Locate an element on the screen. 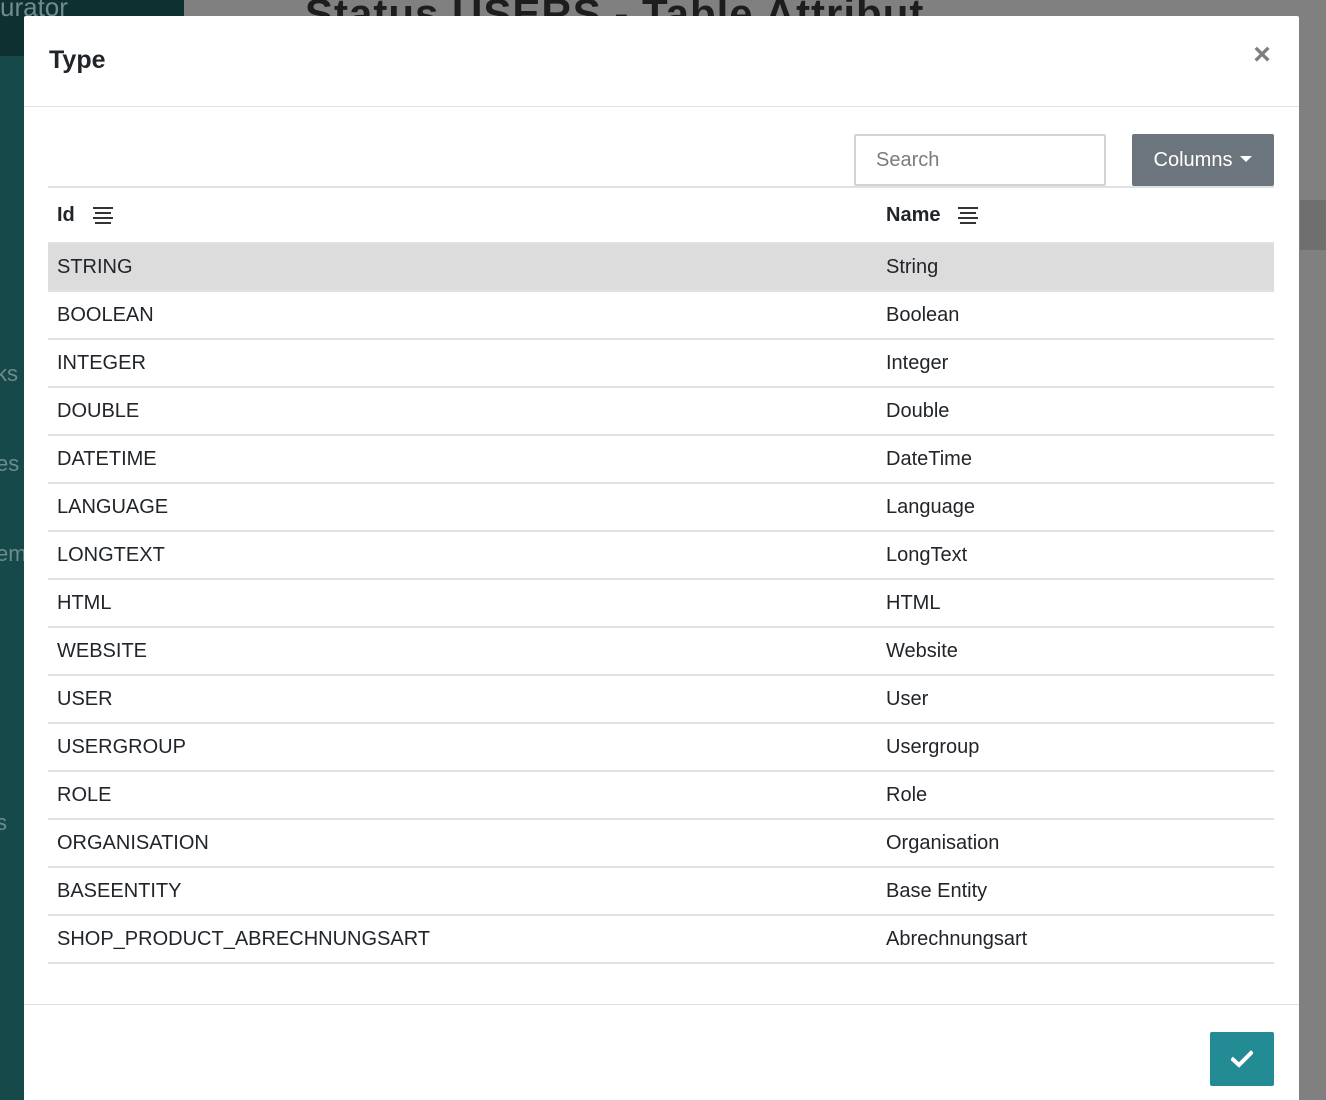 This screenshot has height=1100, width=1326. close-icon: × is located at coordinates (1262, 54).